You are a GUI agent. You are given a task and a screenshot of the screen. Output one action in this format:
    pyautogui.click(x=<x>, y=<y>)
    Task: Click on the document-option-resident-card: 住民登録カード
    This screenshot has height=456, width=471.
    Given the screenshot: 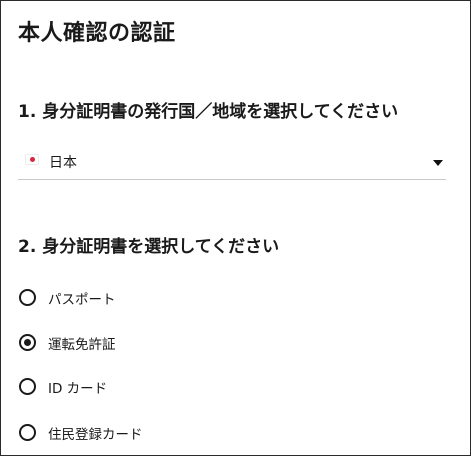 What is the action you would take?
    pyautogui.click(x=168, y=433)
    